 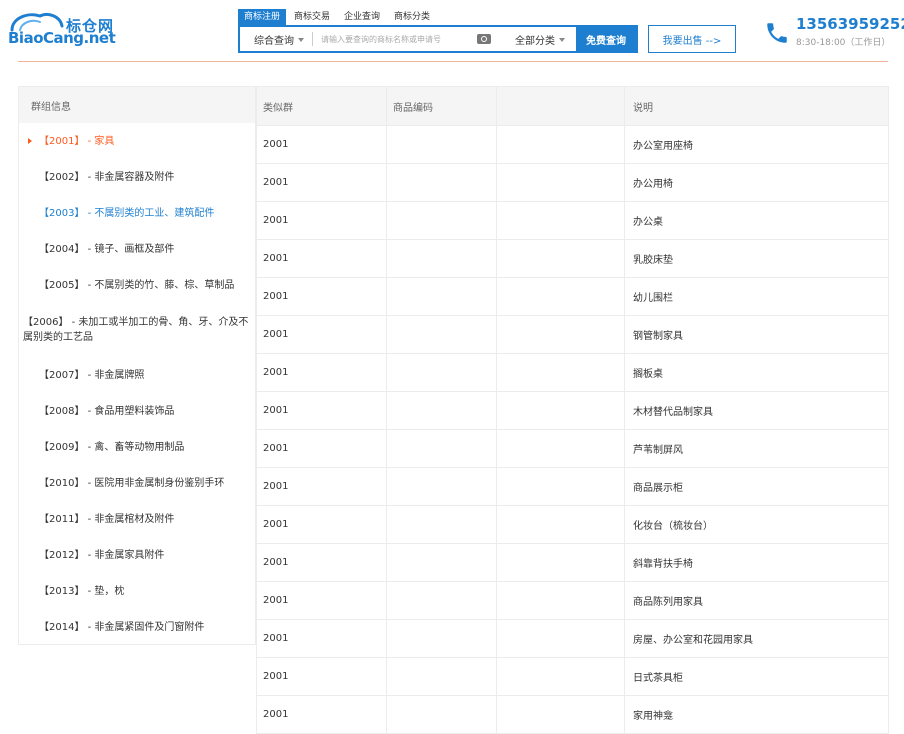 I want to click on sidebar-item-label: 【2010】 - 医院用非金属制身份鉴别手环, so click(x=132, y=483).